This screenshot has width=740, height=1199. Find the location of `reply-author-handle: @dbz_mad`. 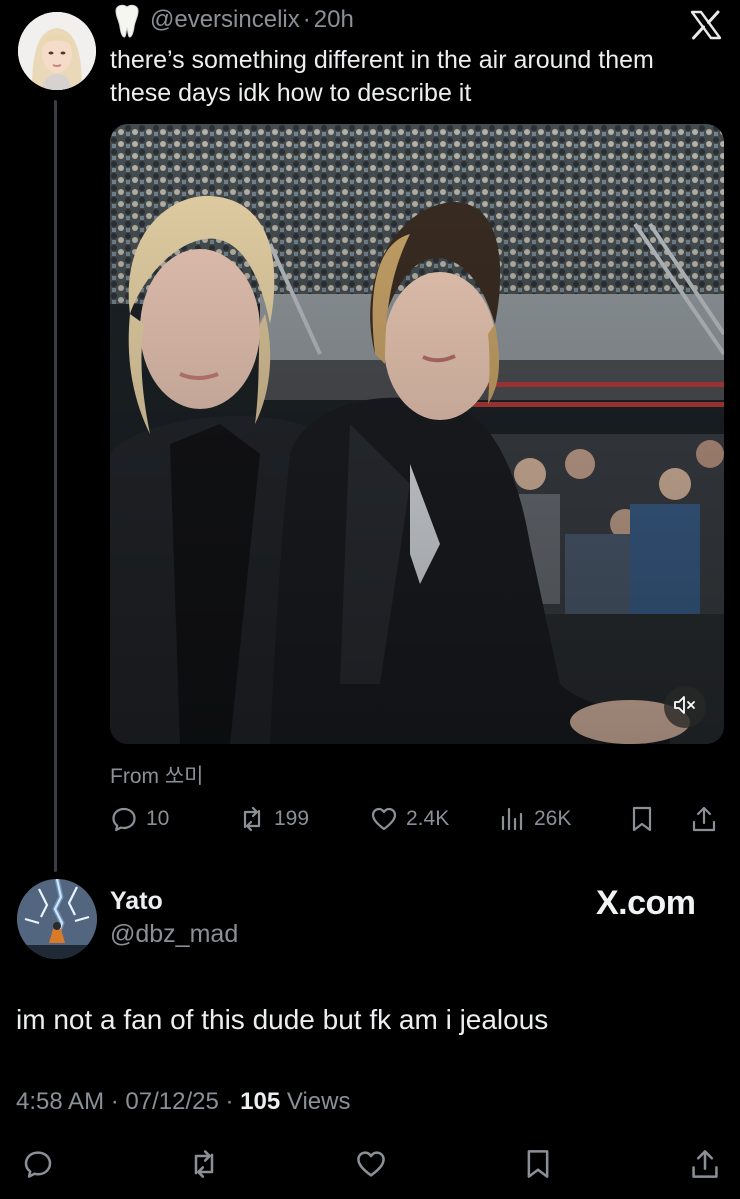

reply-author-handle: @dbz_mad is located at coordinates (174, 934).